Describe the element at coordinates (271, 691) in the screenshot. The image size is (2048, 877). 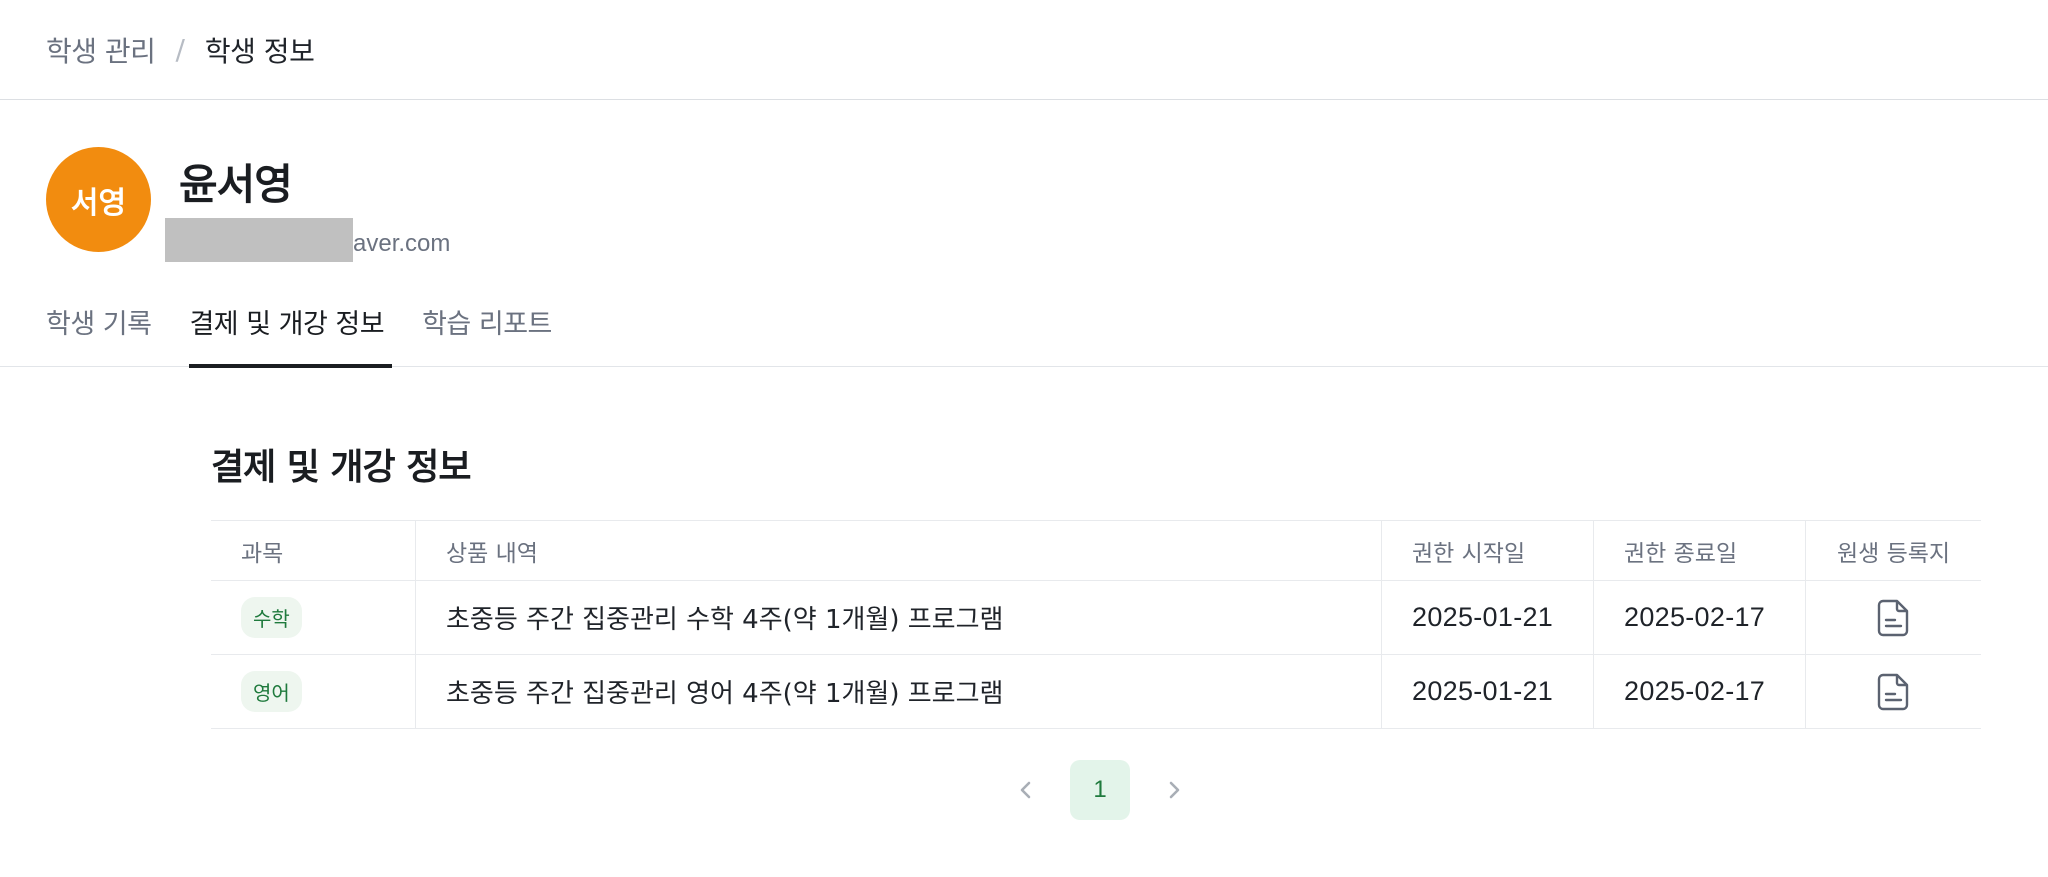
I see `subject-badge: 영어` at that location.